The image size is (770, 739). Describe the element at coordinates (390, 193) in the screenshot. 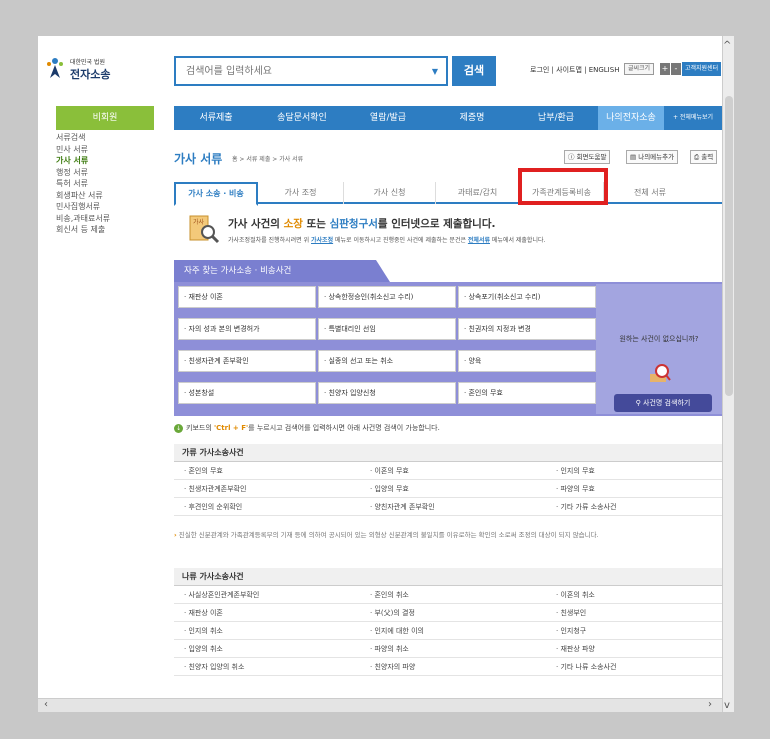

I see `tab-family-application: 가사 신청` at that location.